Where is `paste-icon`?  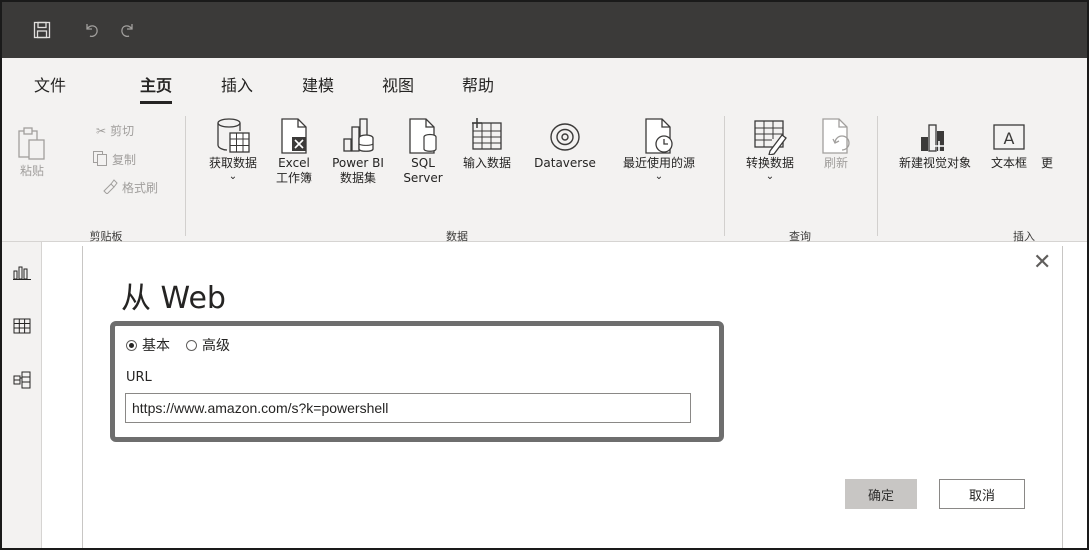
paste-icon is located at coordinates (32, 144).